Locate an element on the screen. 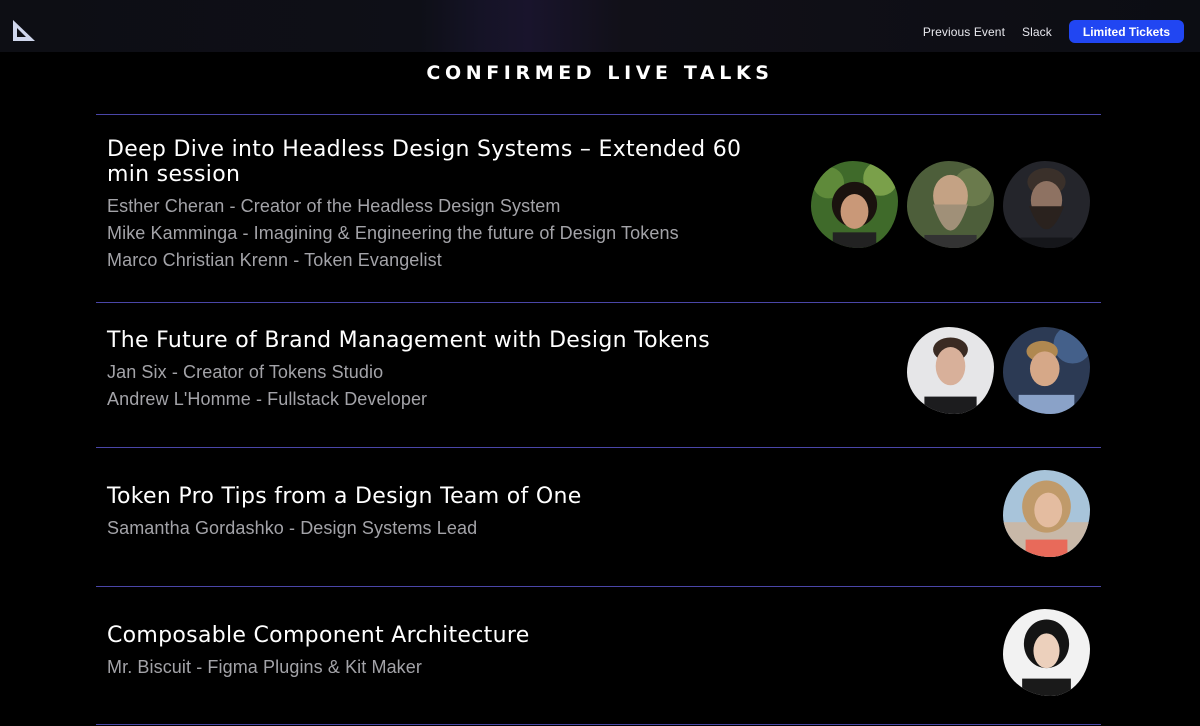 The width and height of the screenshot is (1200, 726). speaker-line: Jan Six - Creator of Tokens Studio is located at coordinates (245, 372).